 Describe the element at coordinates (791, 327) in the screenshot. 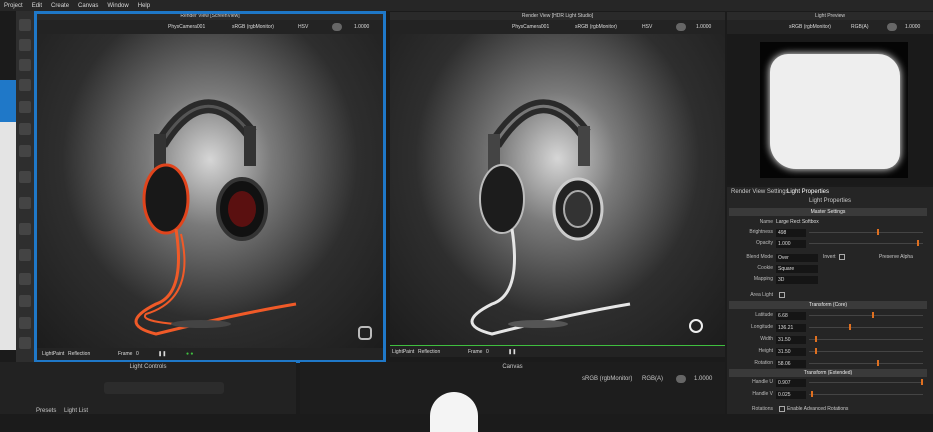

I see `longitude-field: 136.21` at that location.